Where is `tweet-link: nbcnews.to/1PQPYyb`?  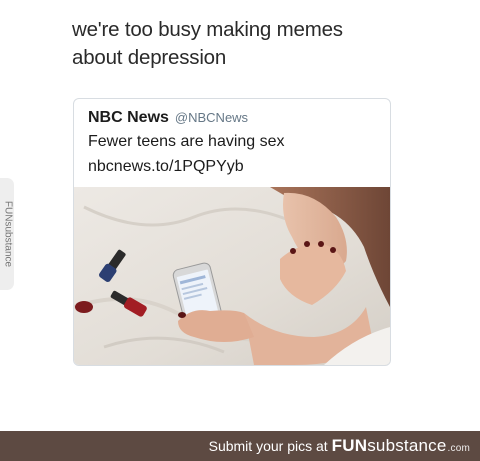
tweet-link: nbcnews.to/1PQPYyb is located at coordinates (232, 166).